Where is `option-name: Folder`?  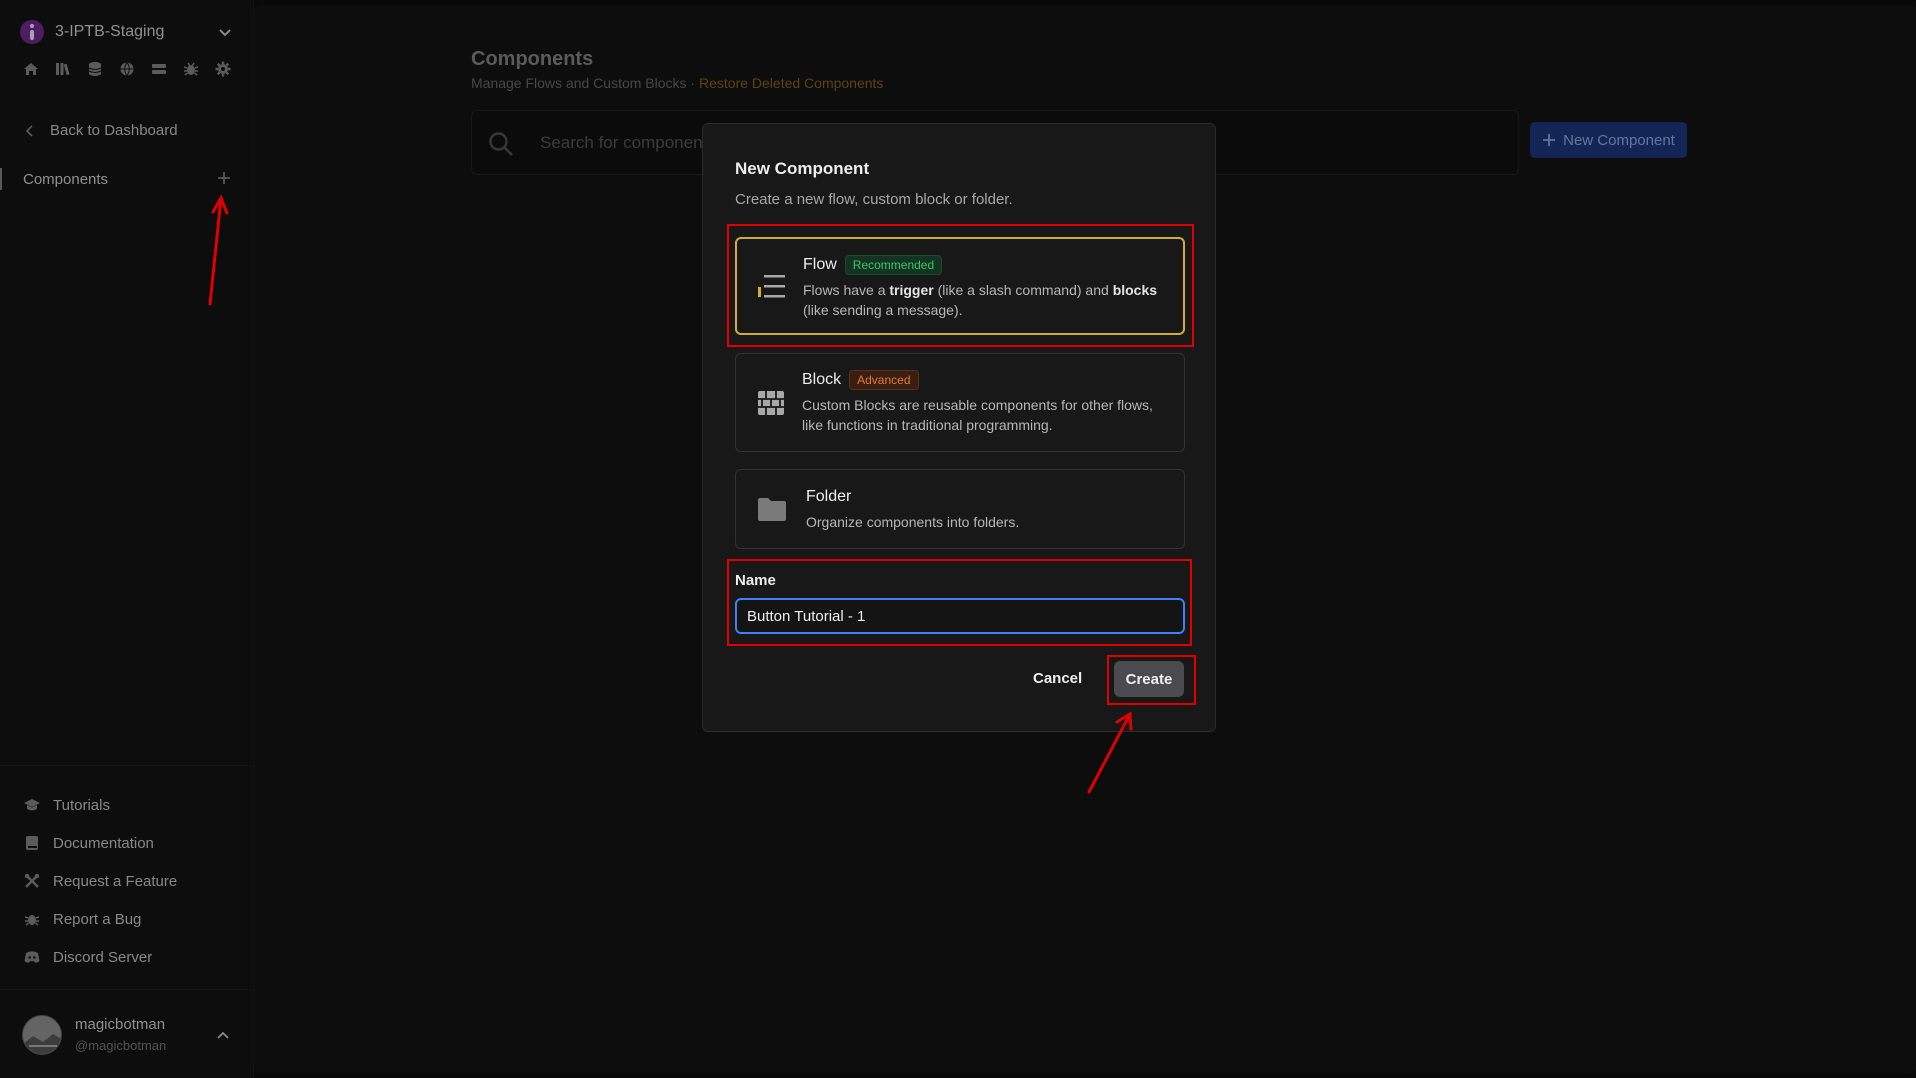 option-name: Folder is located at coordinates (829, 496).